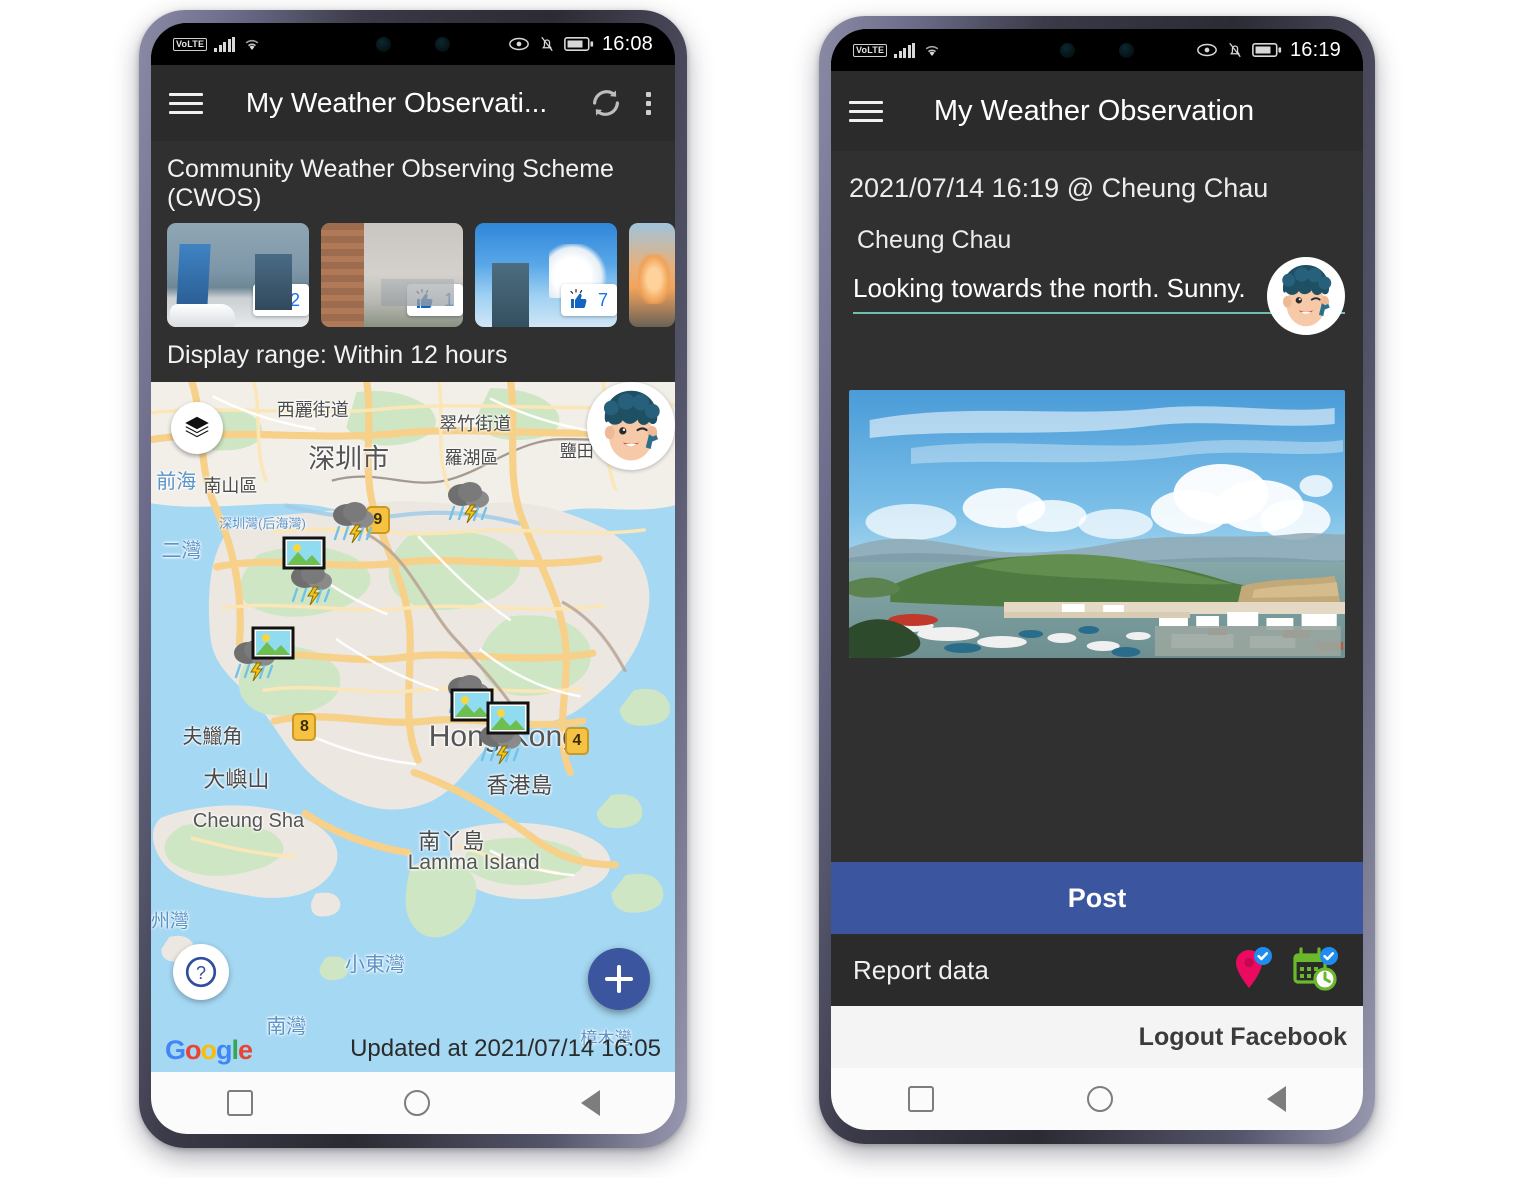 This screenshot has height=1178, width=1536. Describe the element at coordinates (546, 275) in the screenshot. I see `thumbnail-item: 7` at that location.